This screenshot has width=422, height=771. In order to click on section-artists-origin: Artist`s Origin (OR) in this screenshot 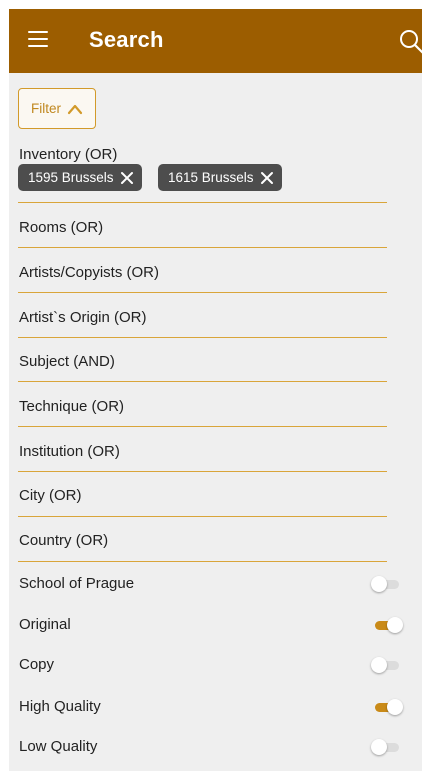, I will do `click(198, 317)`.